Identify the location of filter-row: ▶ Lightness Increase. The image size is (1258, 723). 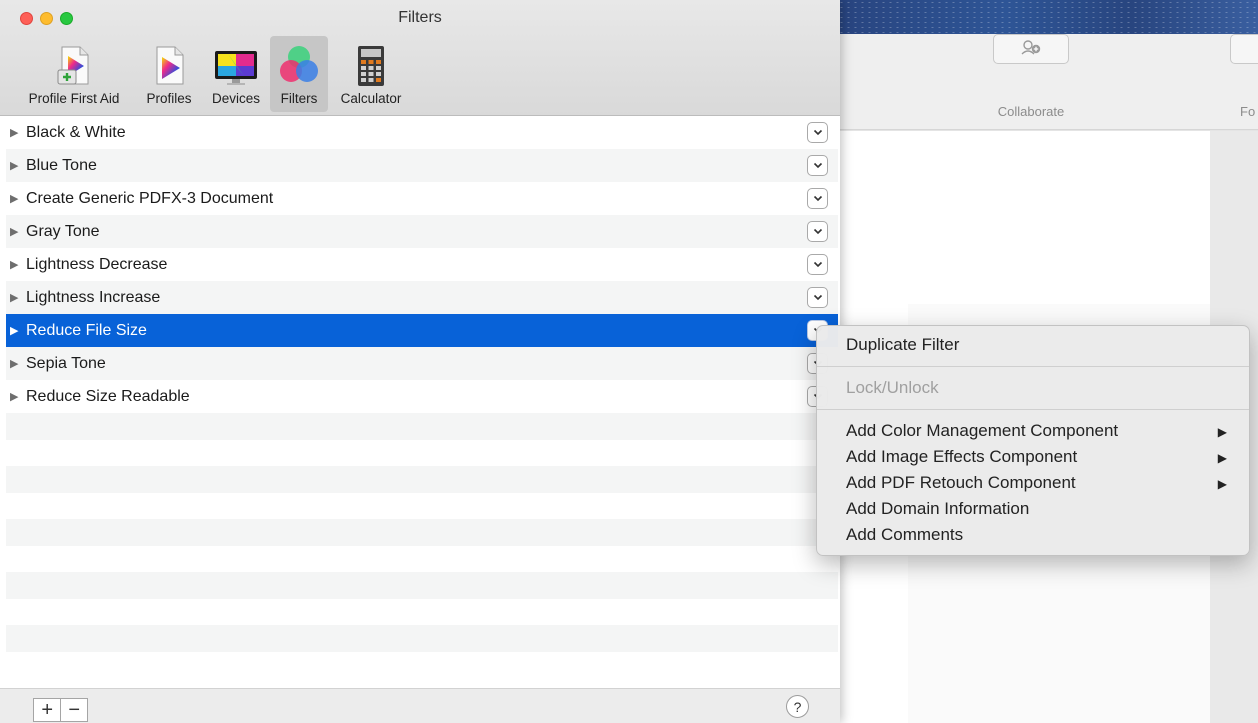
(422, 297).